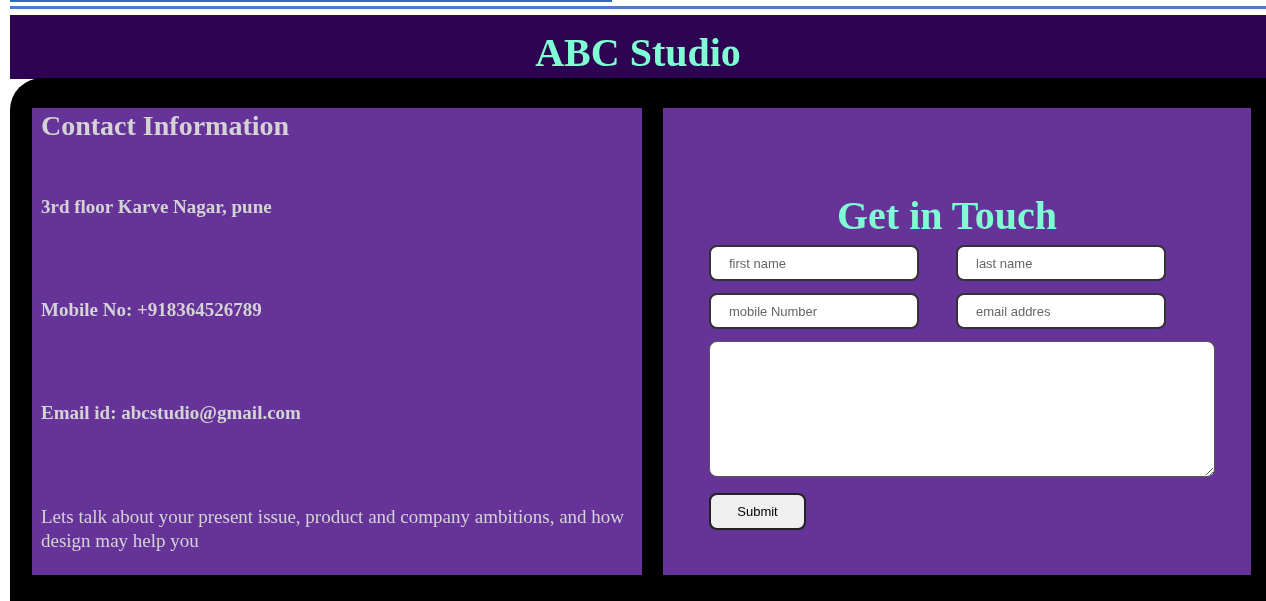  What do you see at coordinates (152, 310) in the screenshot?
I see `contact-detail: Mobile No: +918364526789` at bounding box center [152, 310].